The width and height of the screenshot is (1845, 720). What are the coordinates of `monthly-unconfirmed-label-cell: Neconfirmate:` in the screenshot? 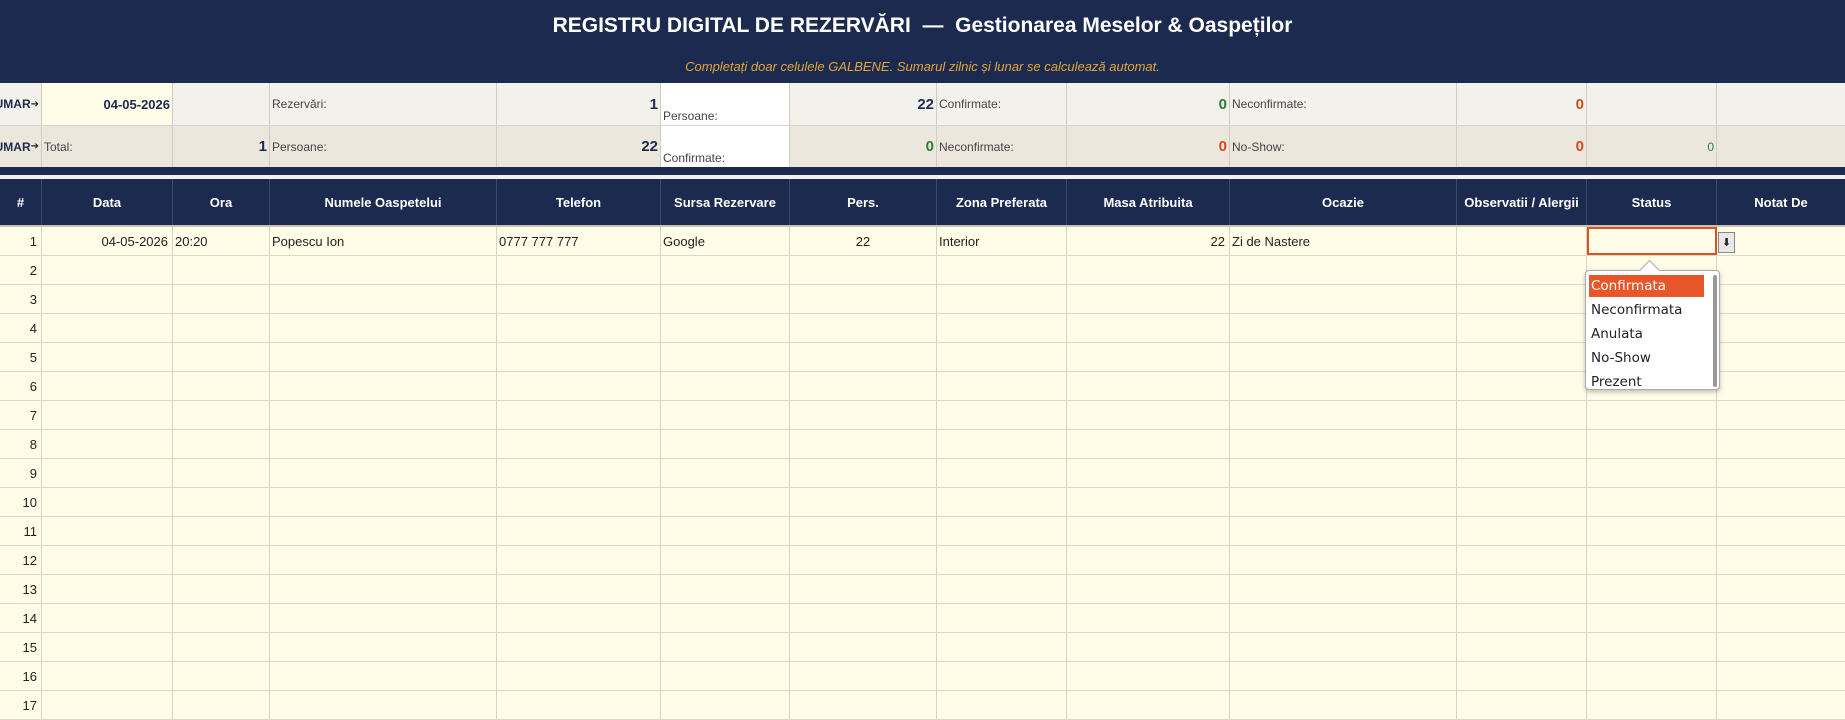 It's located at (1002, 146).